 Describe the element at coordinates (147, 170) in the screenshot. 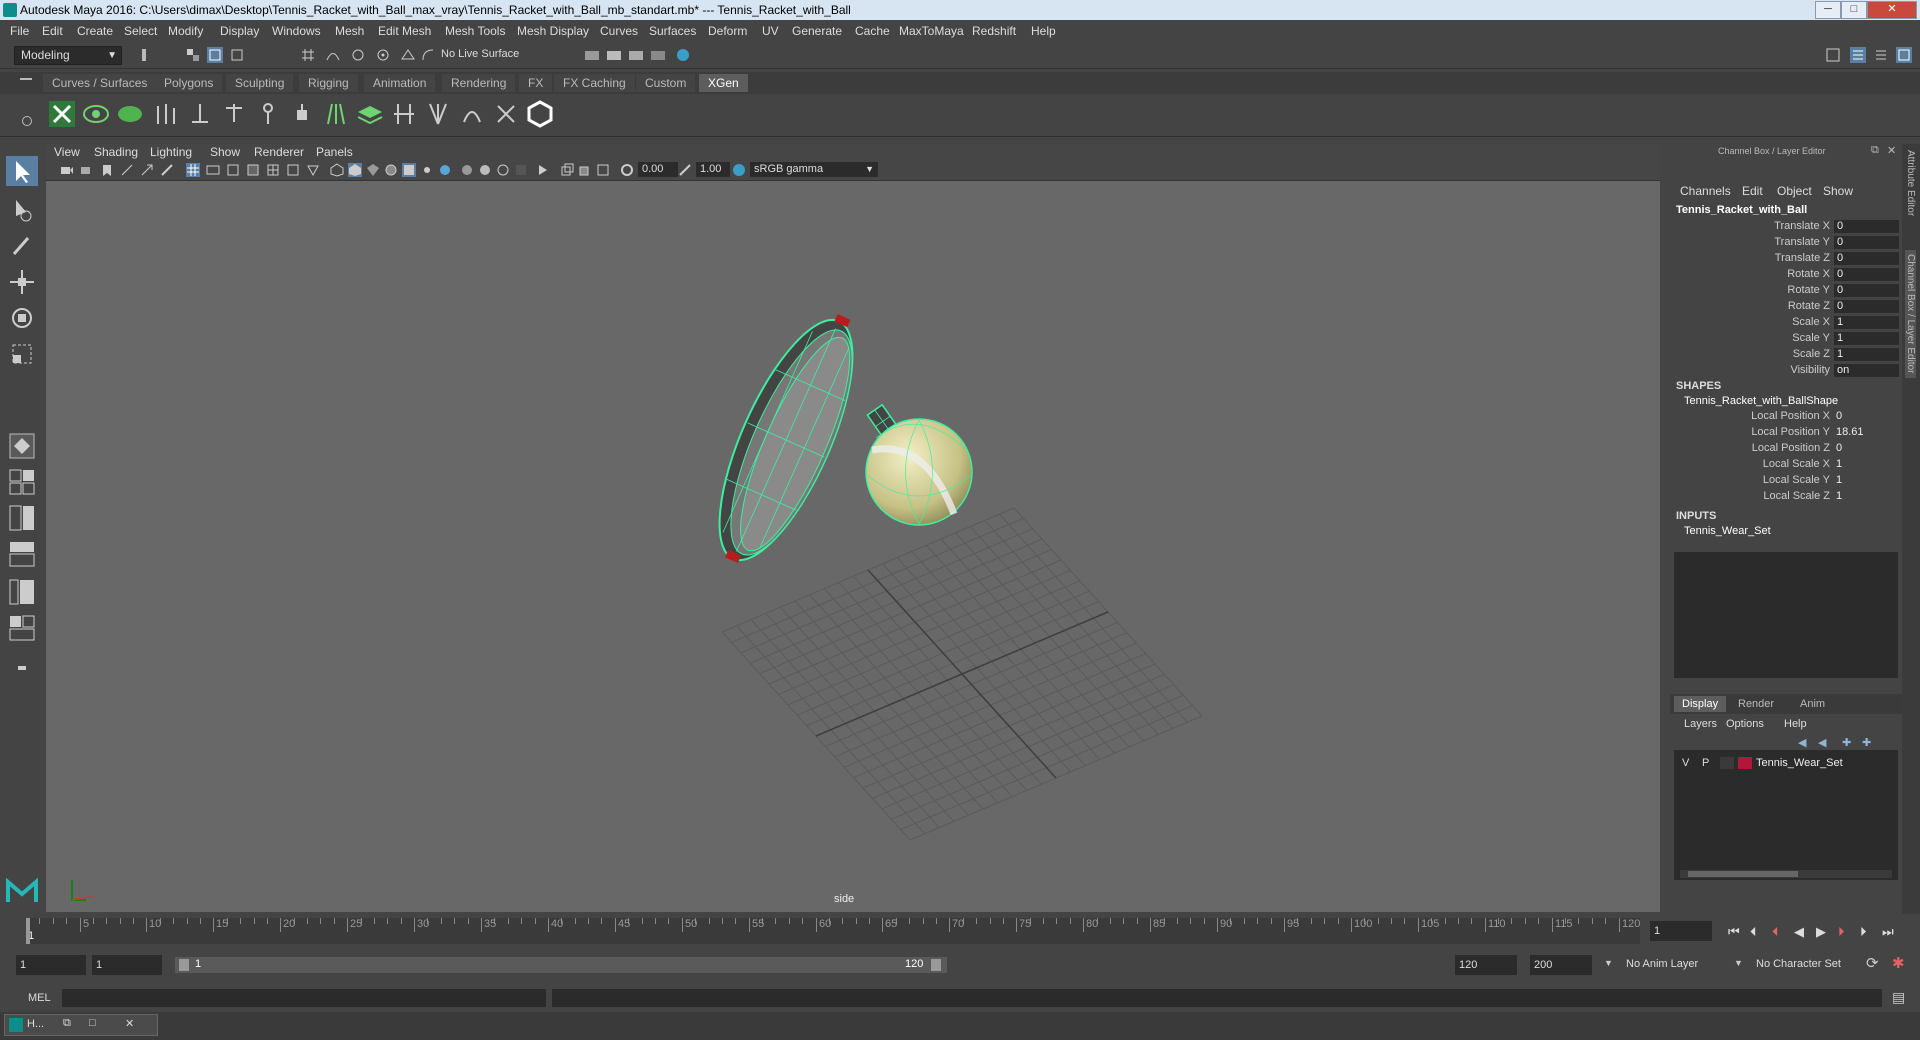

I see `two-d-pan-icon` at that location.